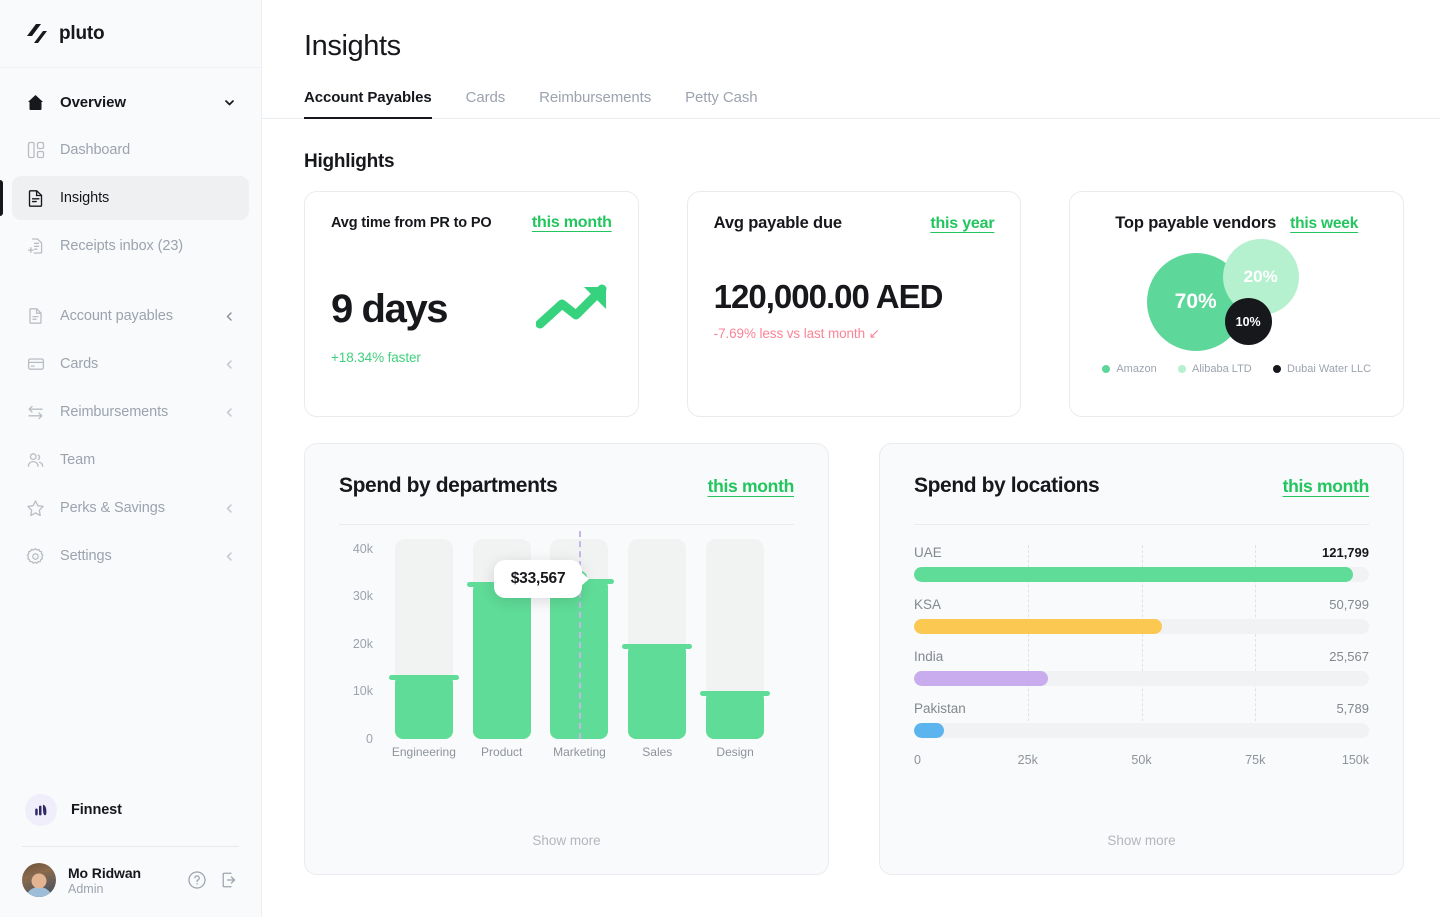  Describe the element at coordinates (573, 308) in the screenshot. I see `trend-up-arrow-icon` at that location.